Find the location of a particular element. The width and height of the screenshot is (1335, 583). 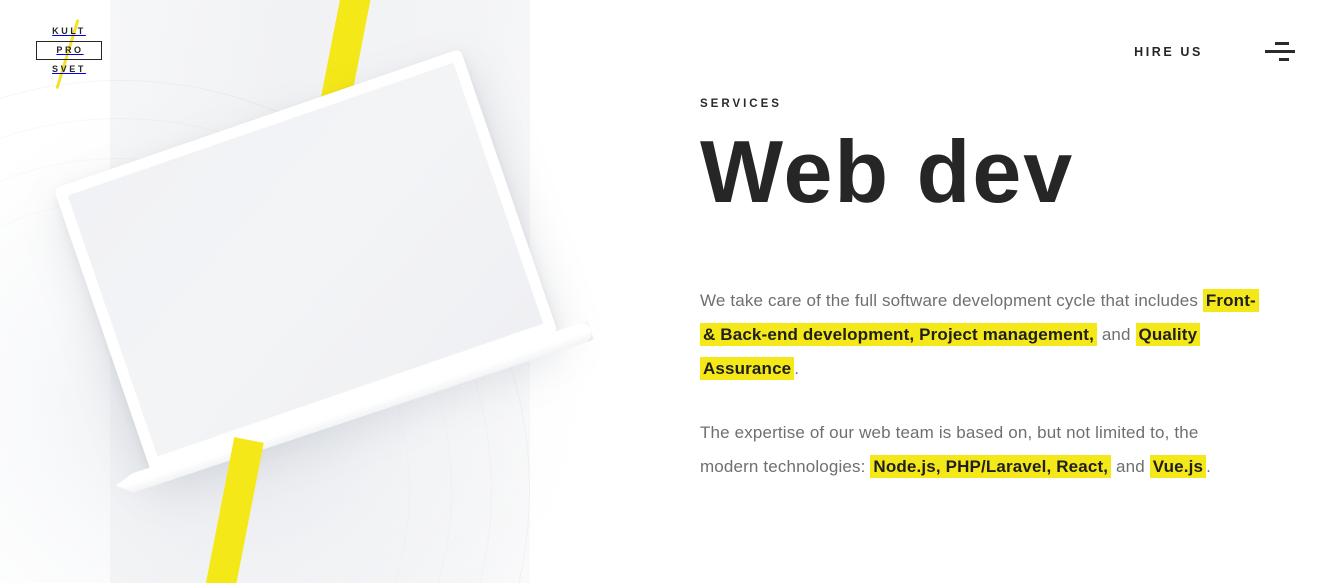

hire-us-link: HIRE US is located at coordinates (1168, 52).